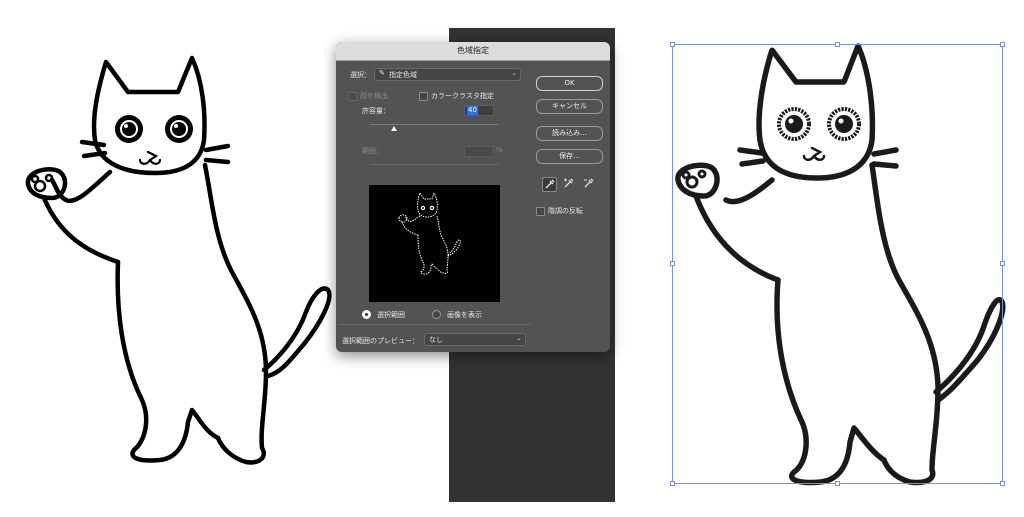 The height and width of the screenshot is (517, 1024). Describe the element at coordinates (435, 324) in the screenshot. I see `divider` at that location.